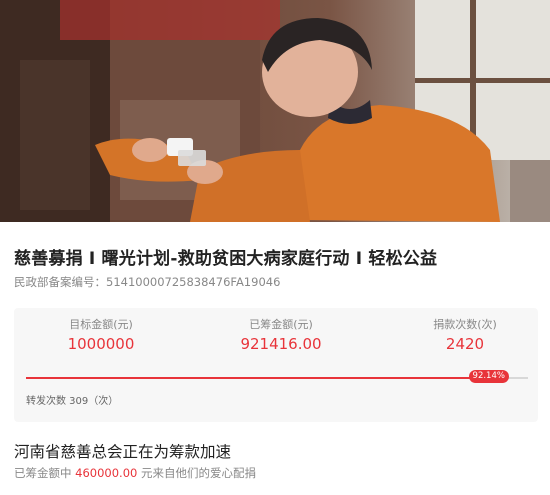  I want to click on progress-percent-badge: 92.14%, so click(488, 376).